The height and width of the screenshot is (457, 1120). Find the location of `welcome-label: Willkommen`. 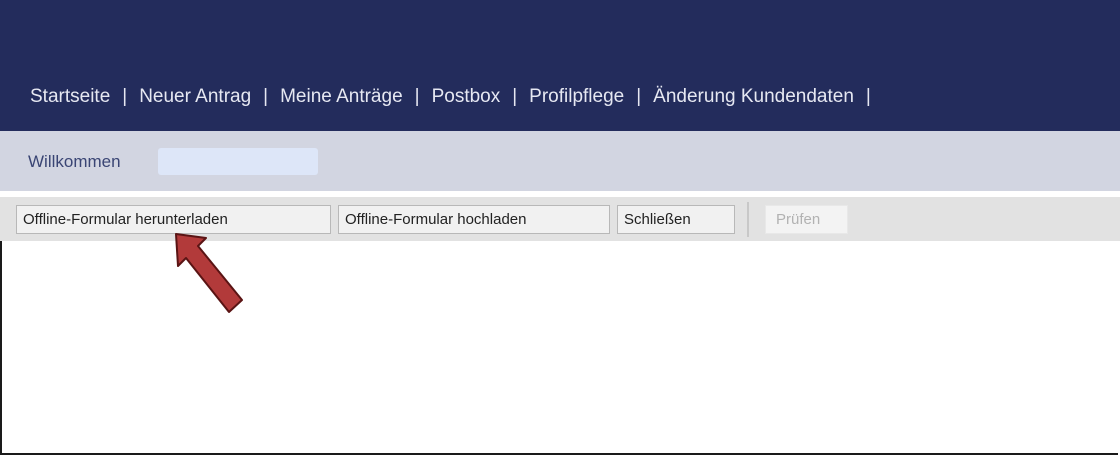

welcome-label: Willkommen is located at coordinates (74, 161).